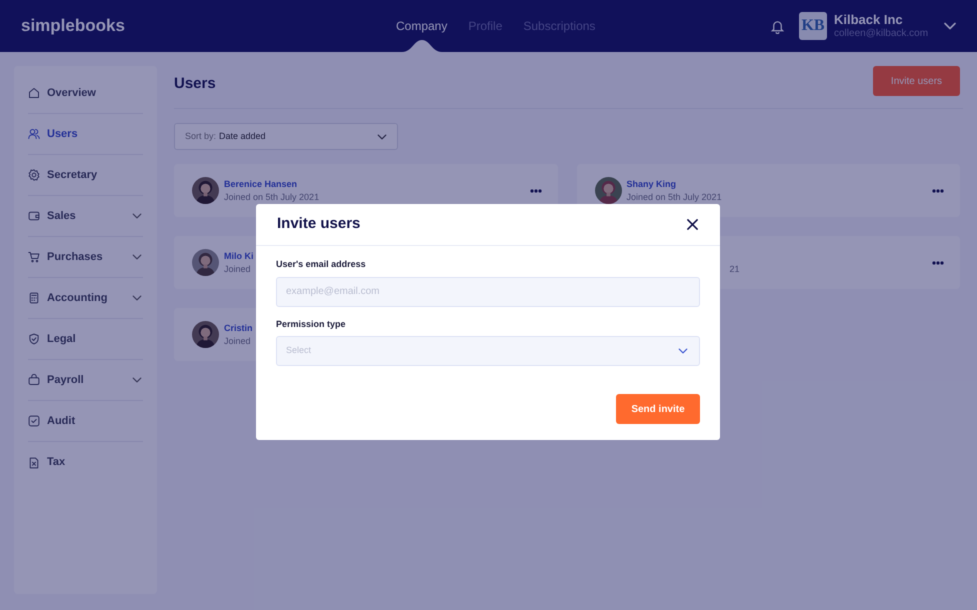 Image resolution: width=977 pixels, height=610 pixels. I want to click on shield-icon, so click(34, 339).